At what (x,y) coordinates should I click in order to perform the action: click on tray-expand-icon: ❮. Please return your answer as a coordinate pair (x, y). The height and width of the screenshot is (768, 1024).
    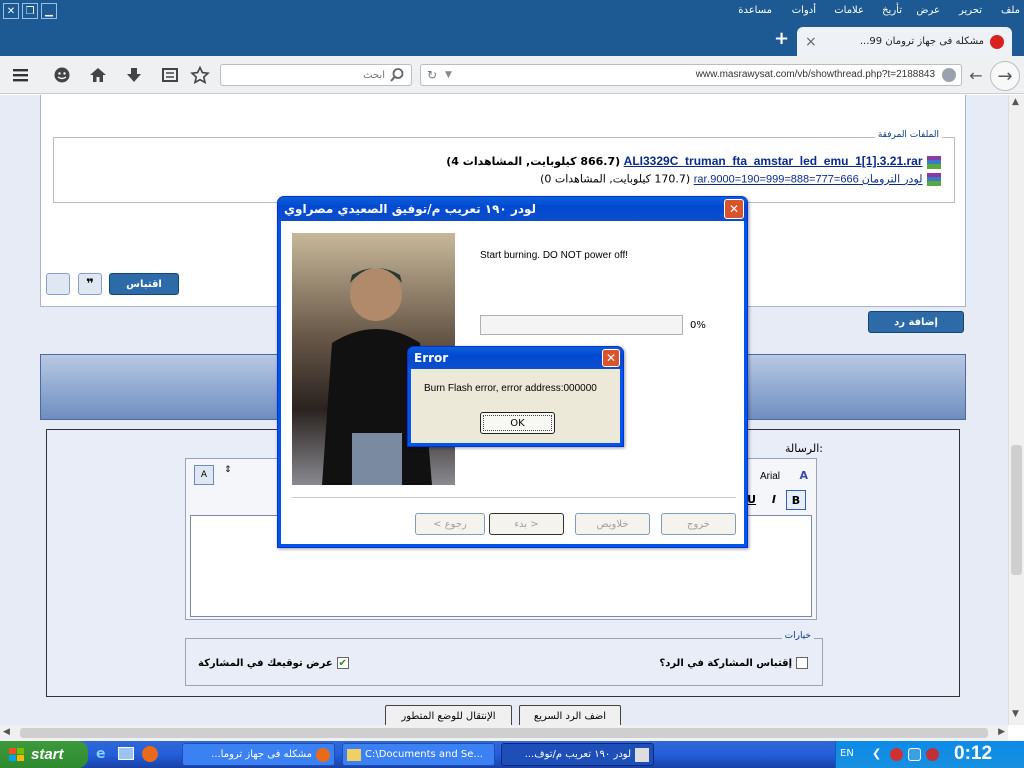
    Looking at the image, I should click on (876, 753).